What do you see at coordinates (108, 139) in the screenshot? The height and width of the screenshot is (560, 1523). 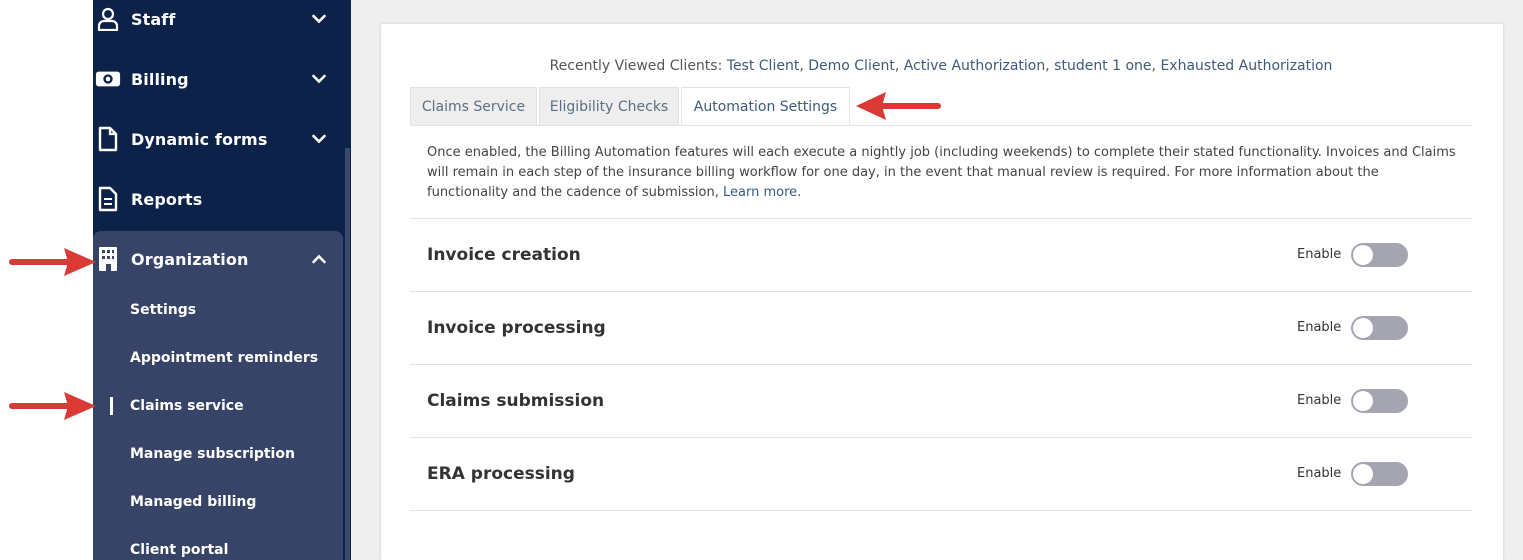 I see `document-icon` at bounding box center [108, 139].